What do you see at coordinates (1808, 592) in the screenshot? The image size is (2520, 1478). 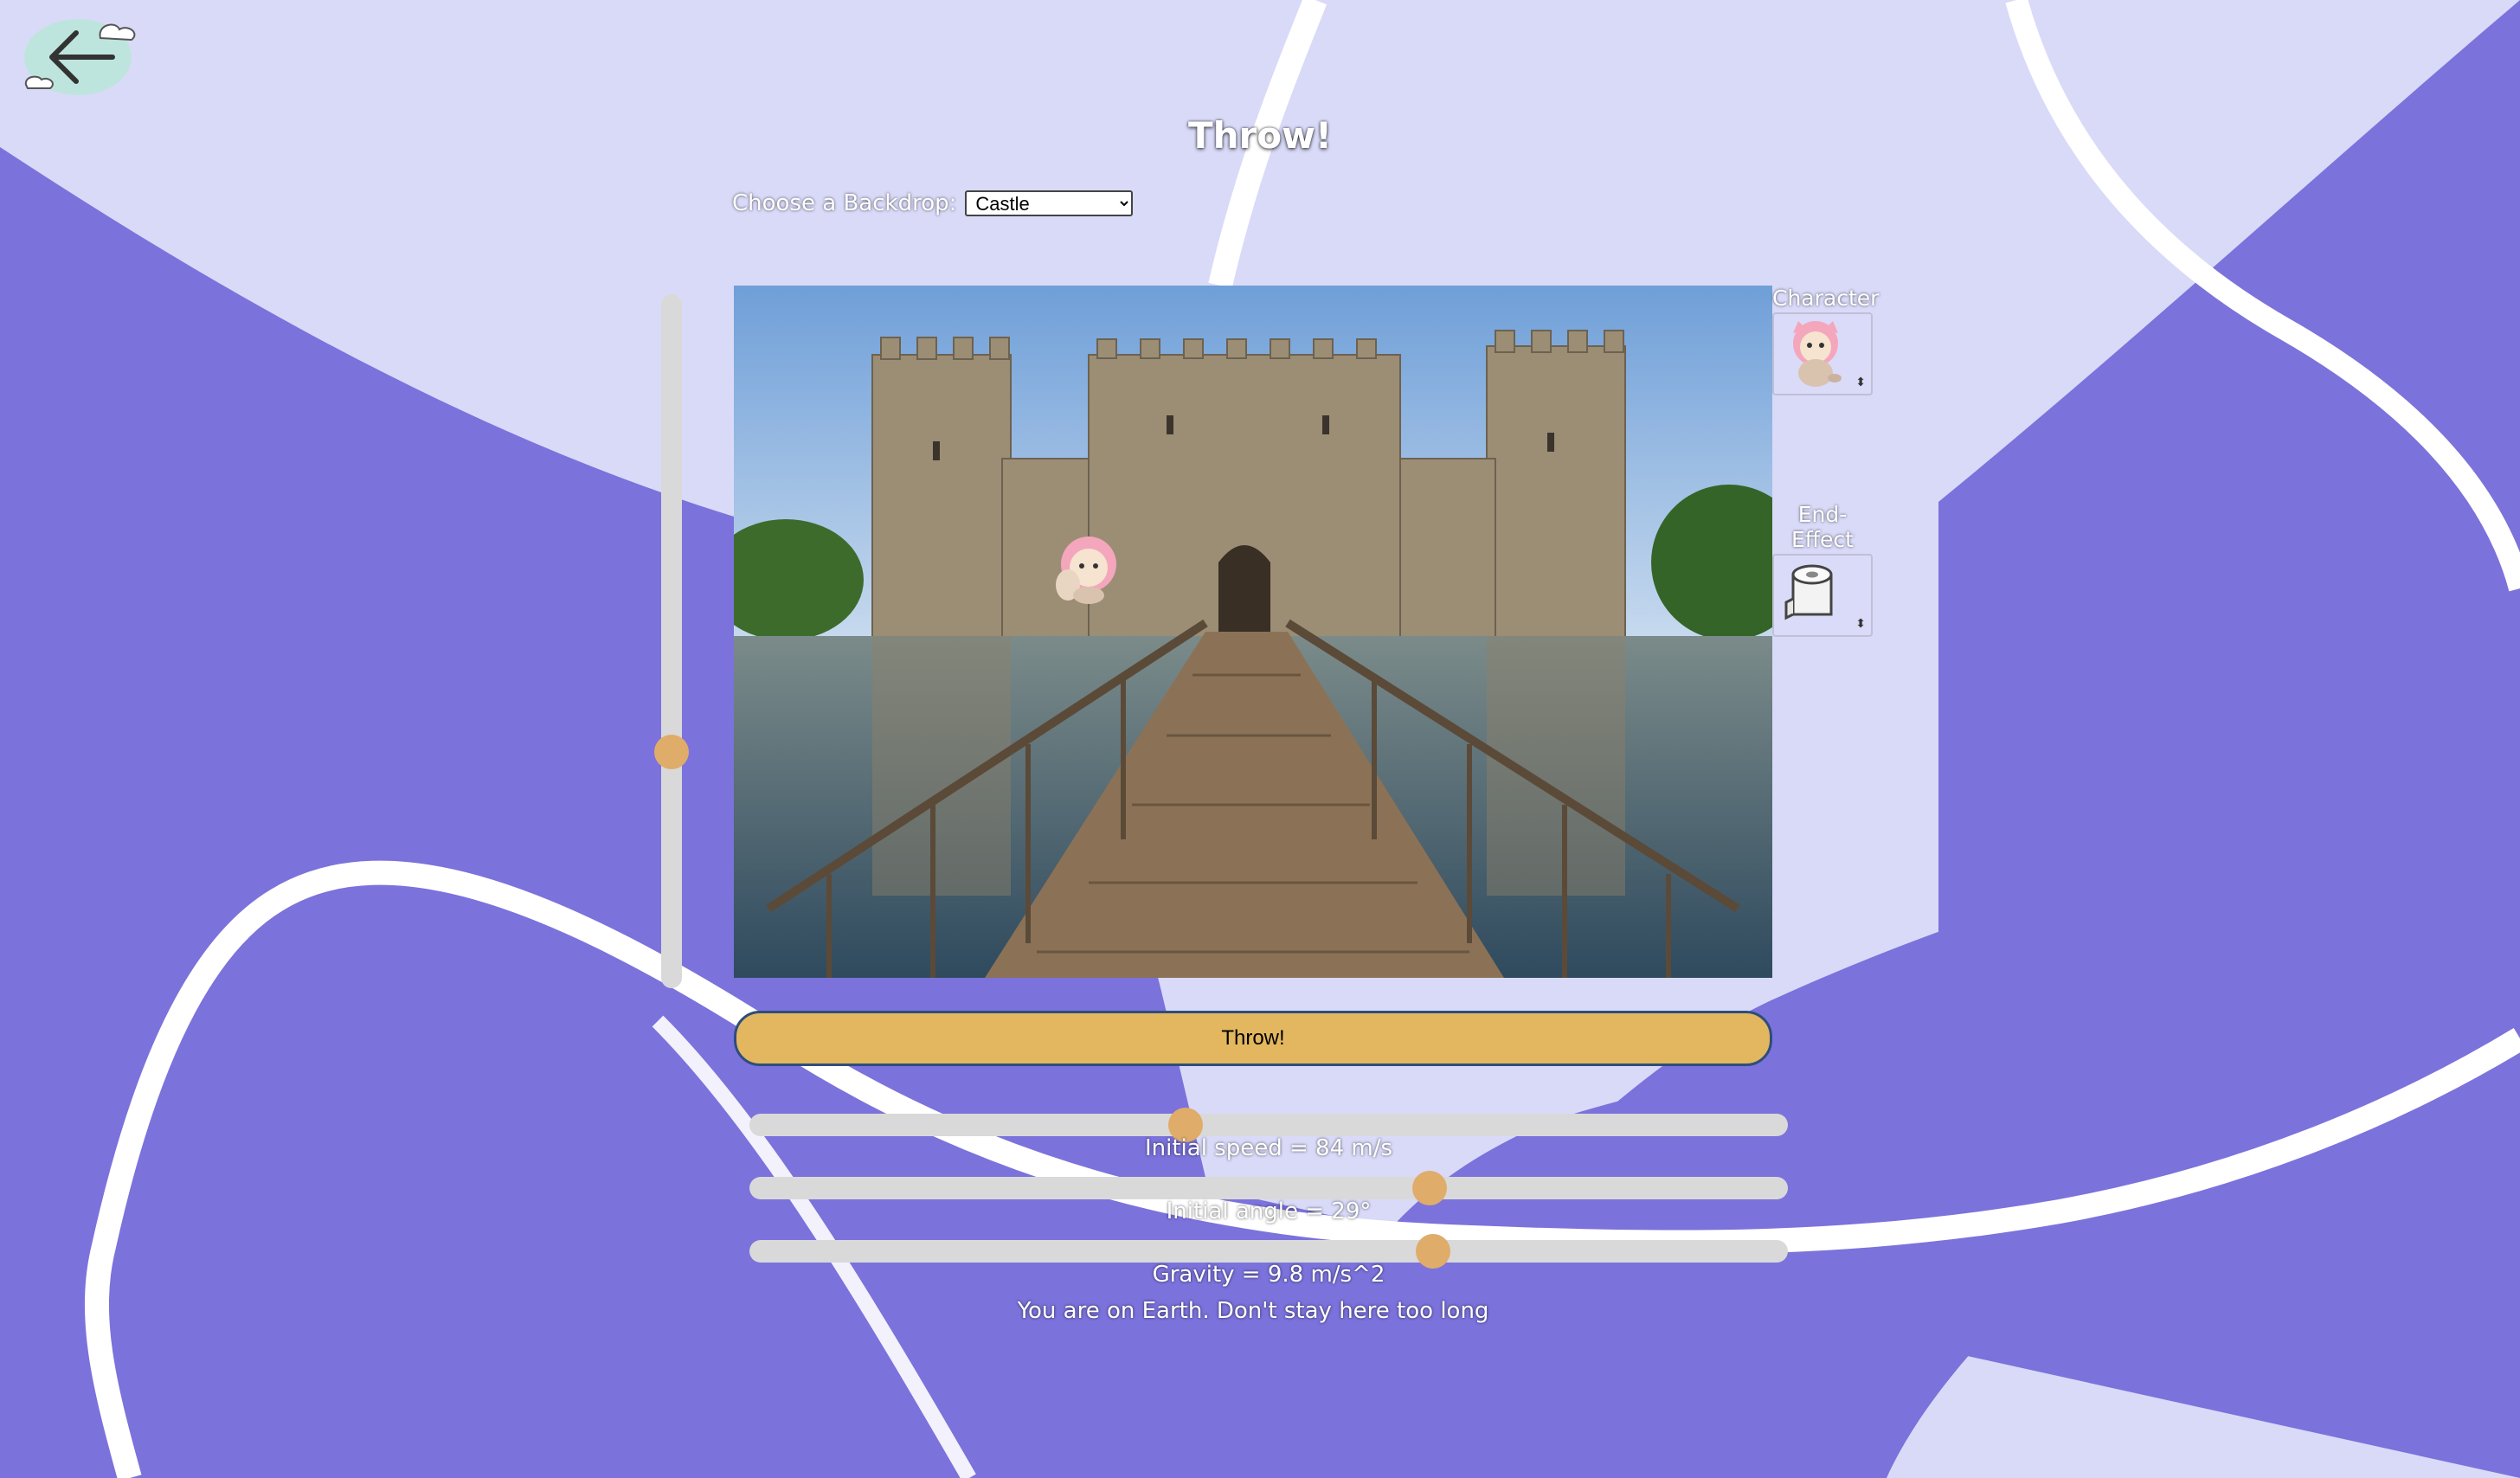 I see `toilet-paper-icon` at bounding box center [1808, 592].